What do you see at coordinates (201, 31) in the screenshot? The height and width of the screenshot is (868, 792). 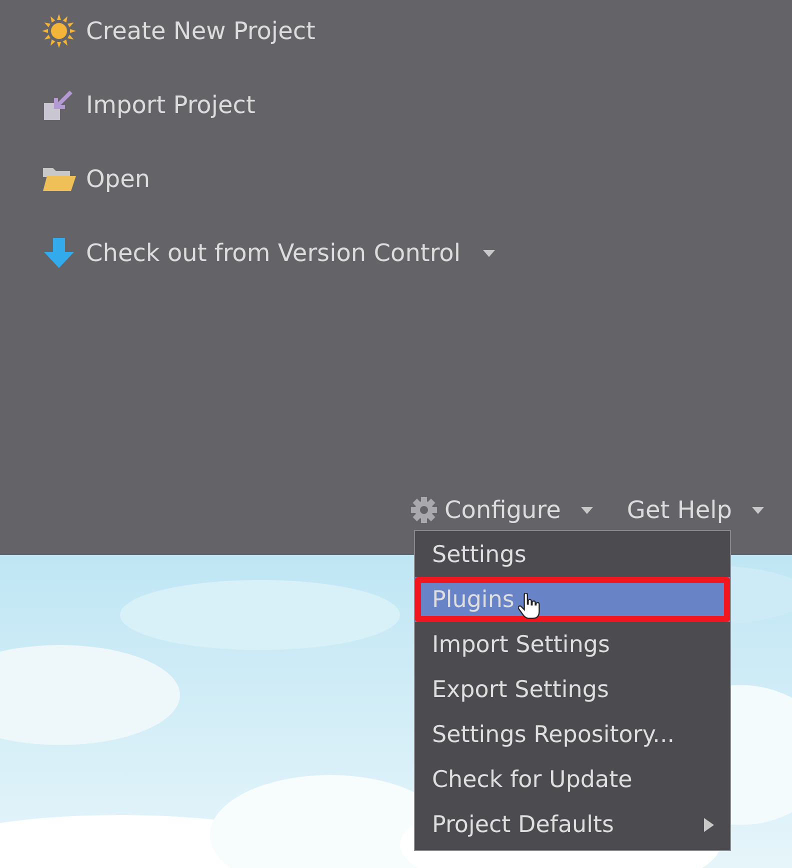 I see `action-link: Create New Project` at bounding box center [201, 31].